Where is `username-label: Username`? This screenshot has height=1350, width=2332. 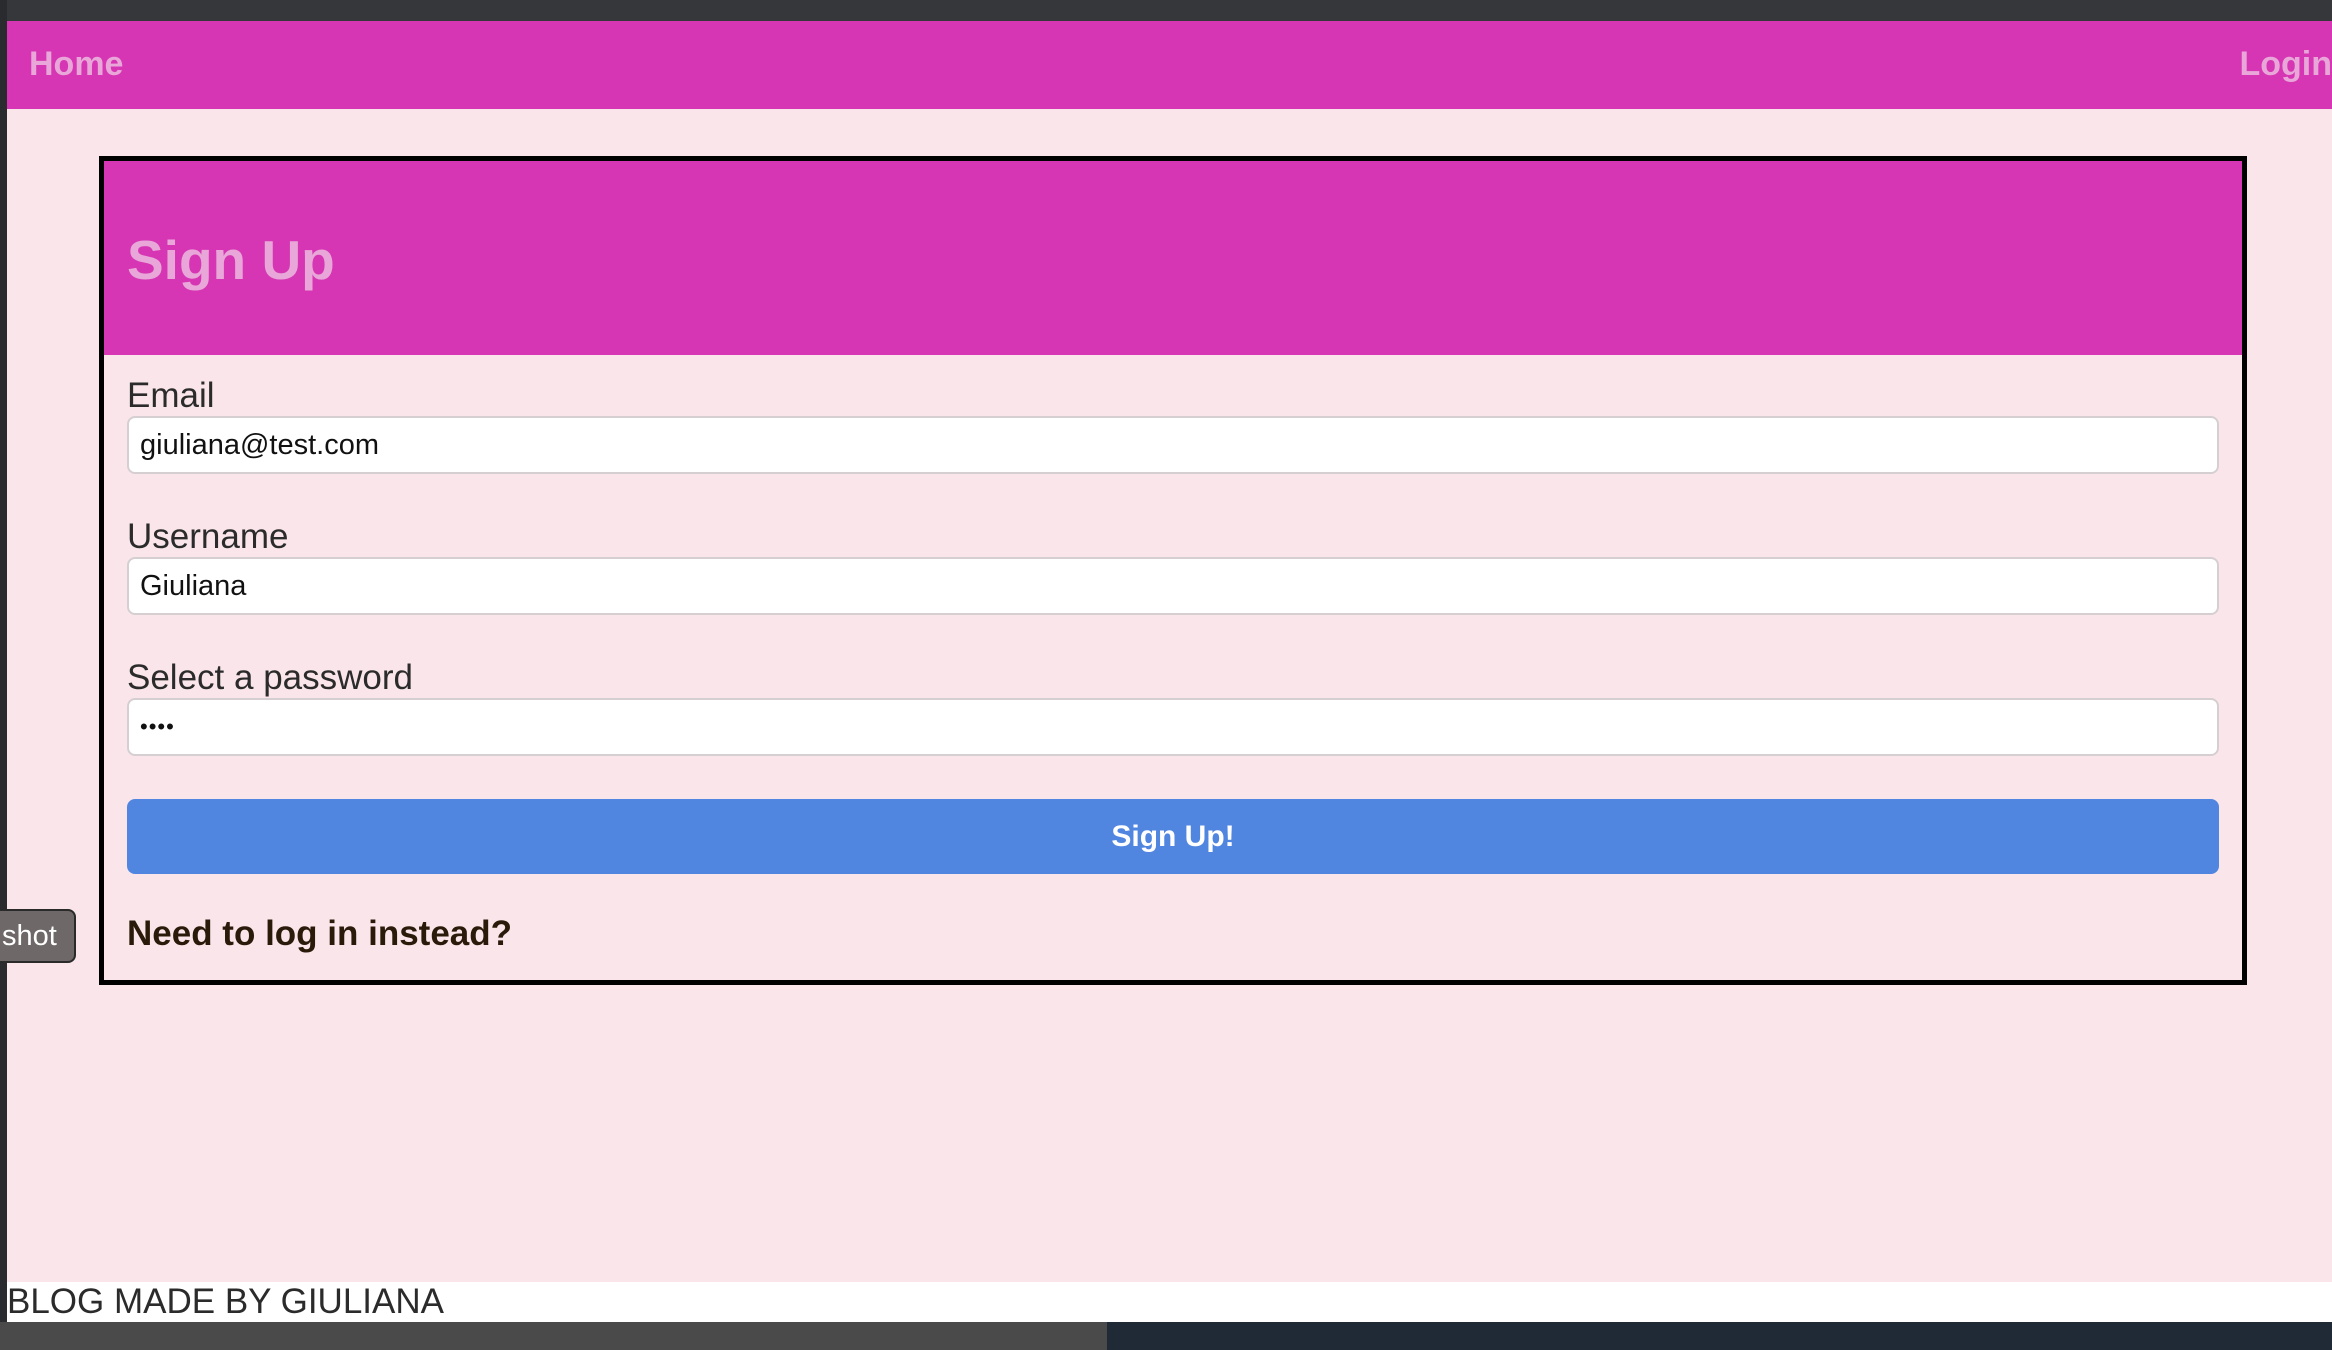
username-label: Username is located at coordinates (208, 536).